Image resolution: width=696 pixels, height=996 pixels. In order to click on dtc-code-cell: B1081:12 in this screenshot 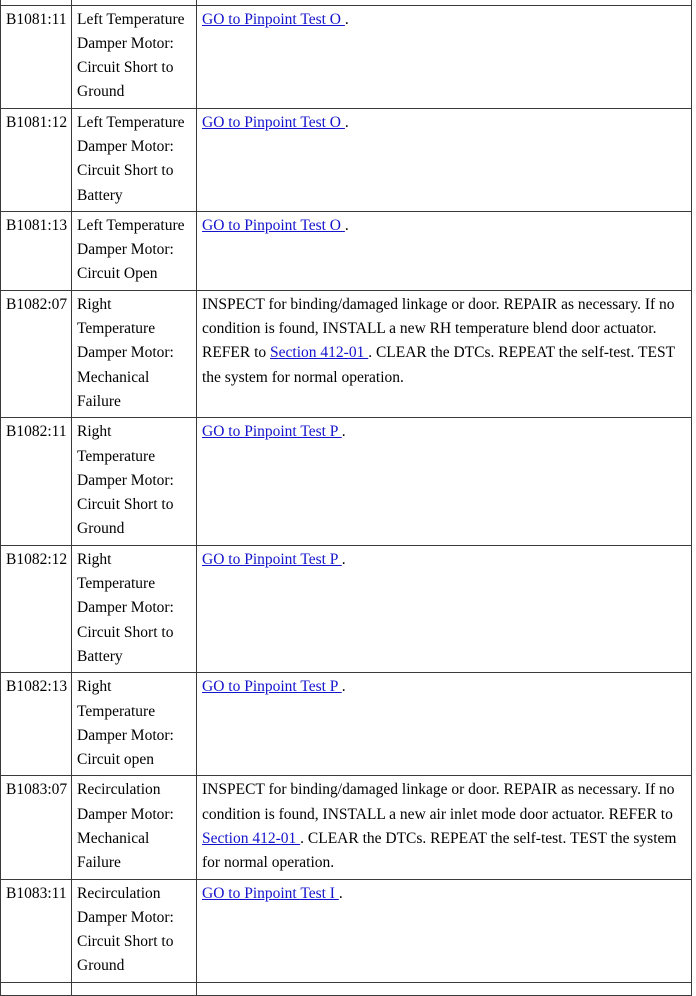, I will do `click(36, 159)`.